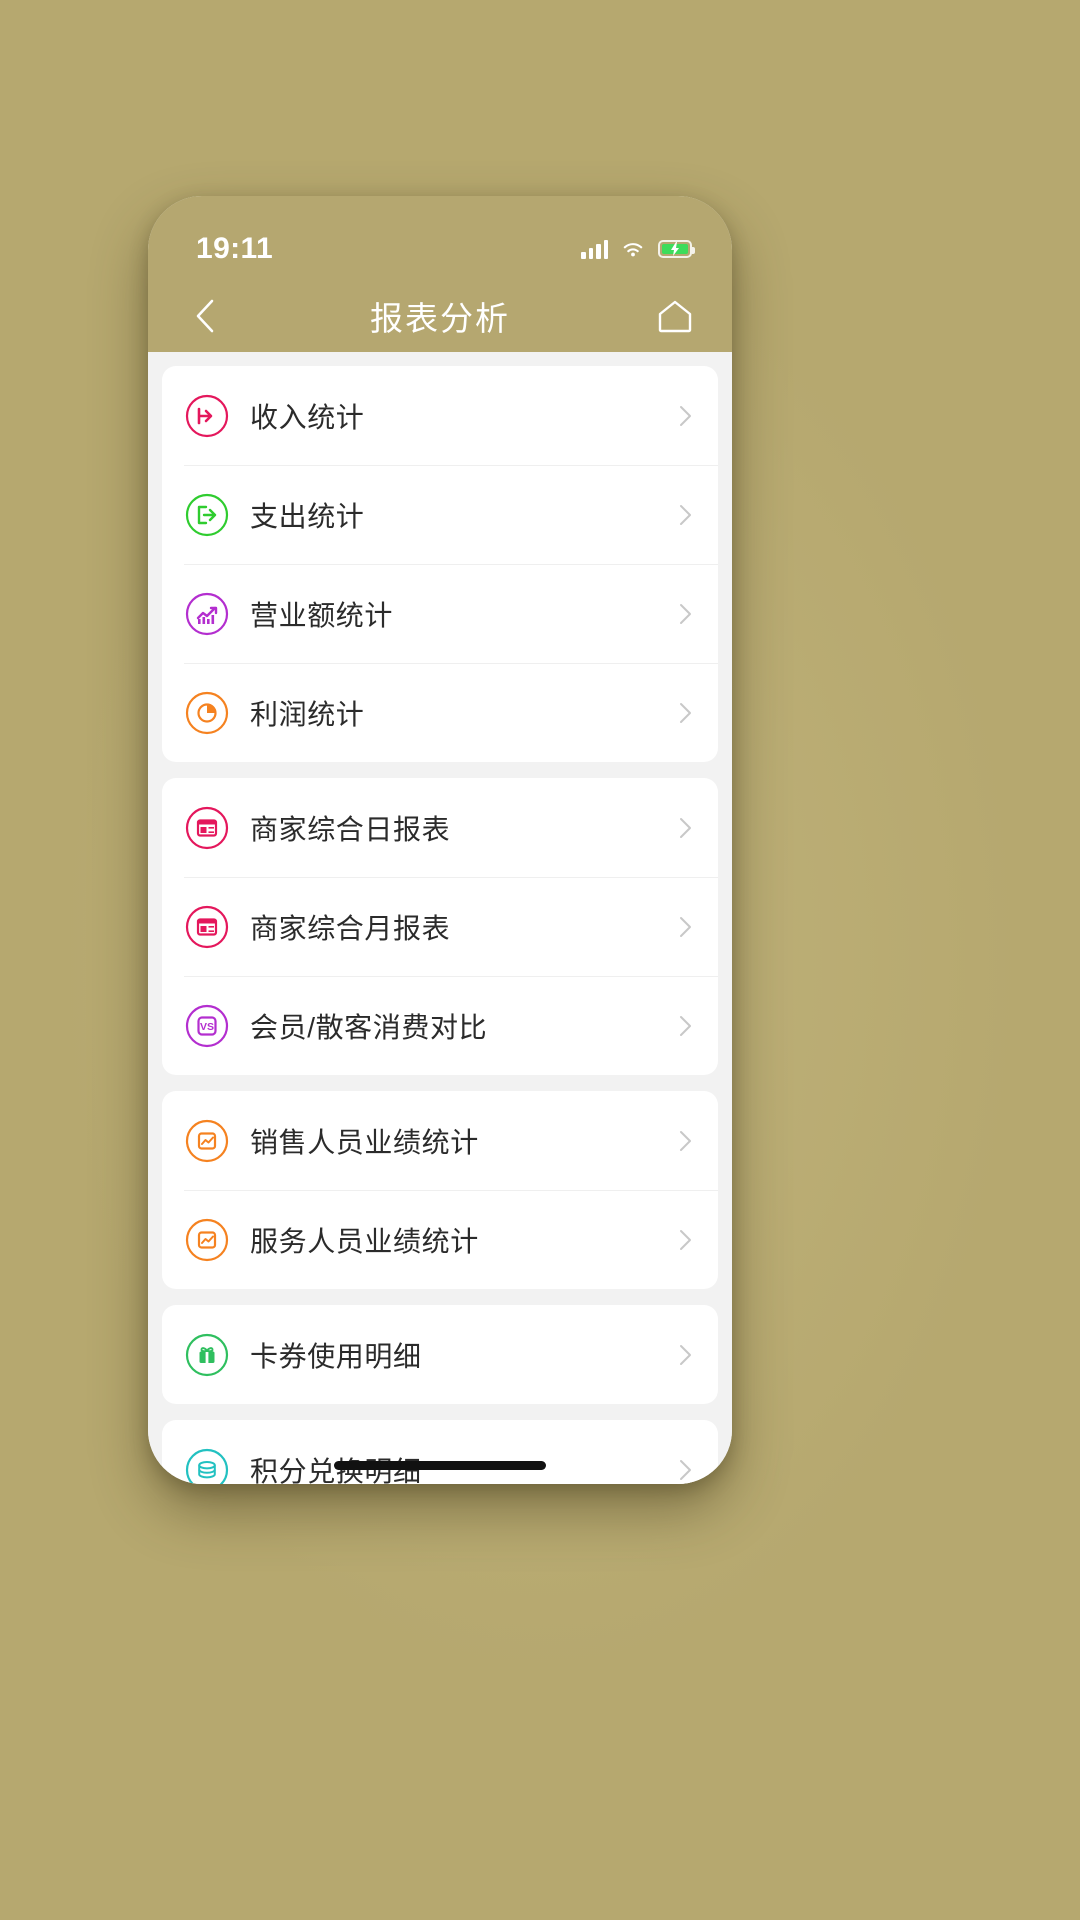  I want to click on home-icon, so click(675, 316).